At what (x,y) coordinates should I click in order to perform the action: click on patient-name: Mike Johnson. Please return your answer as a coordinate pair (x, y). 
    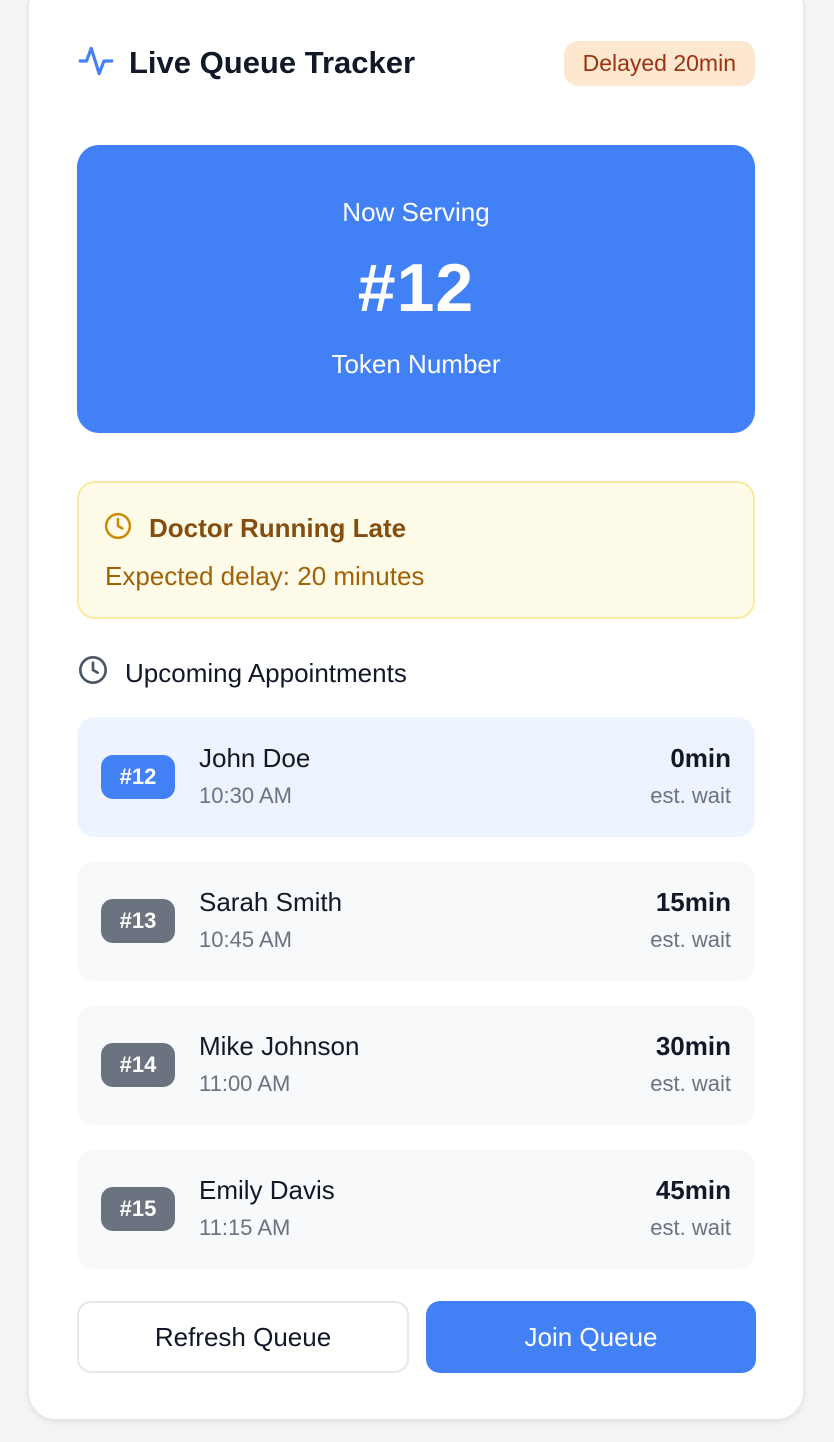
    Looking at the image, I should click on (279, 1046).